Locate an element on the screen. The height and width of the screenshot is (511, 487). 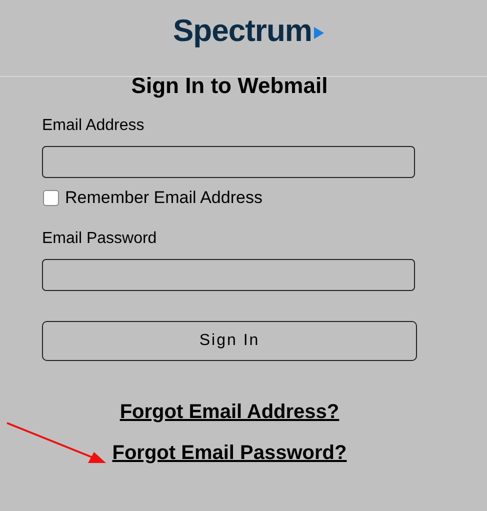
field-label: Email Address is located at coordinates (94, 126).